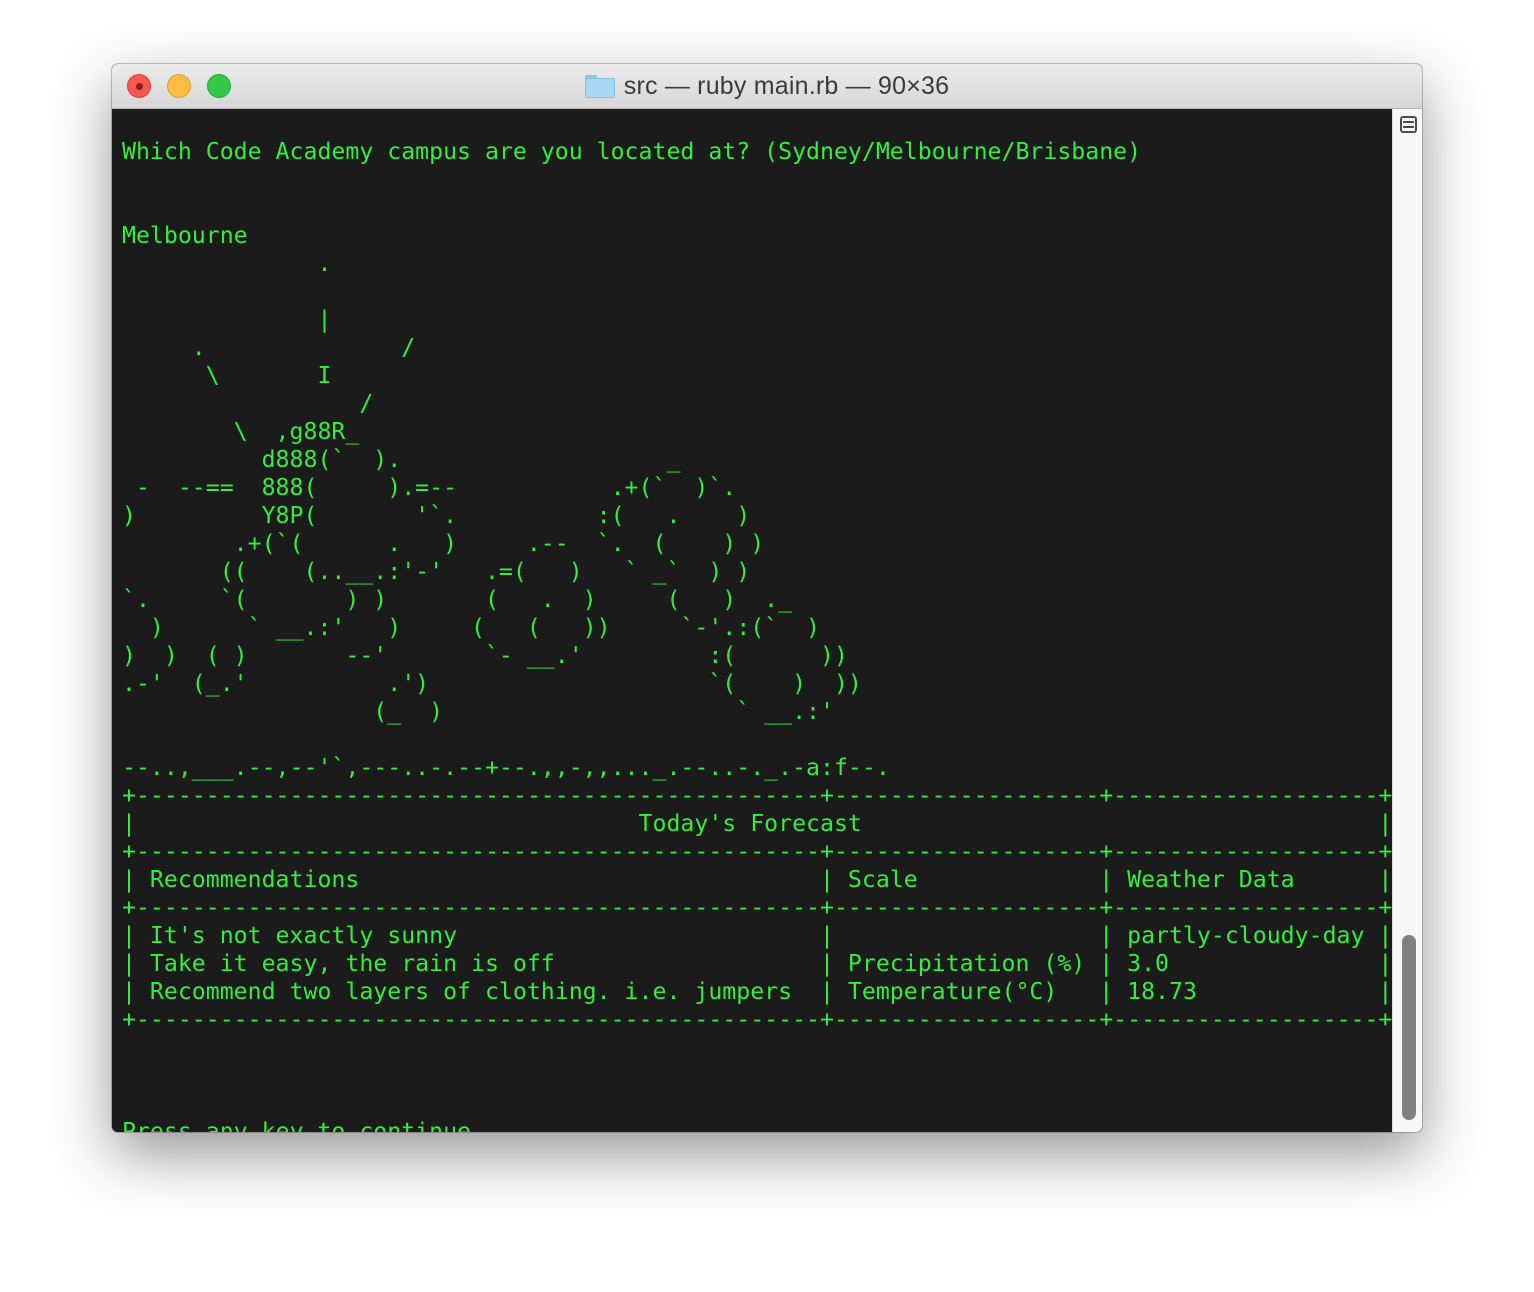  I want to click on terminal-line: ) Y8P( '`. :( . ), so click(436, 515).